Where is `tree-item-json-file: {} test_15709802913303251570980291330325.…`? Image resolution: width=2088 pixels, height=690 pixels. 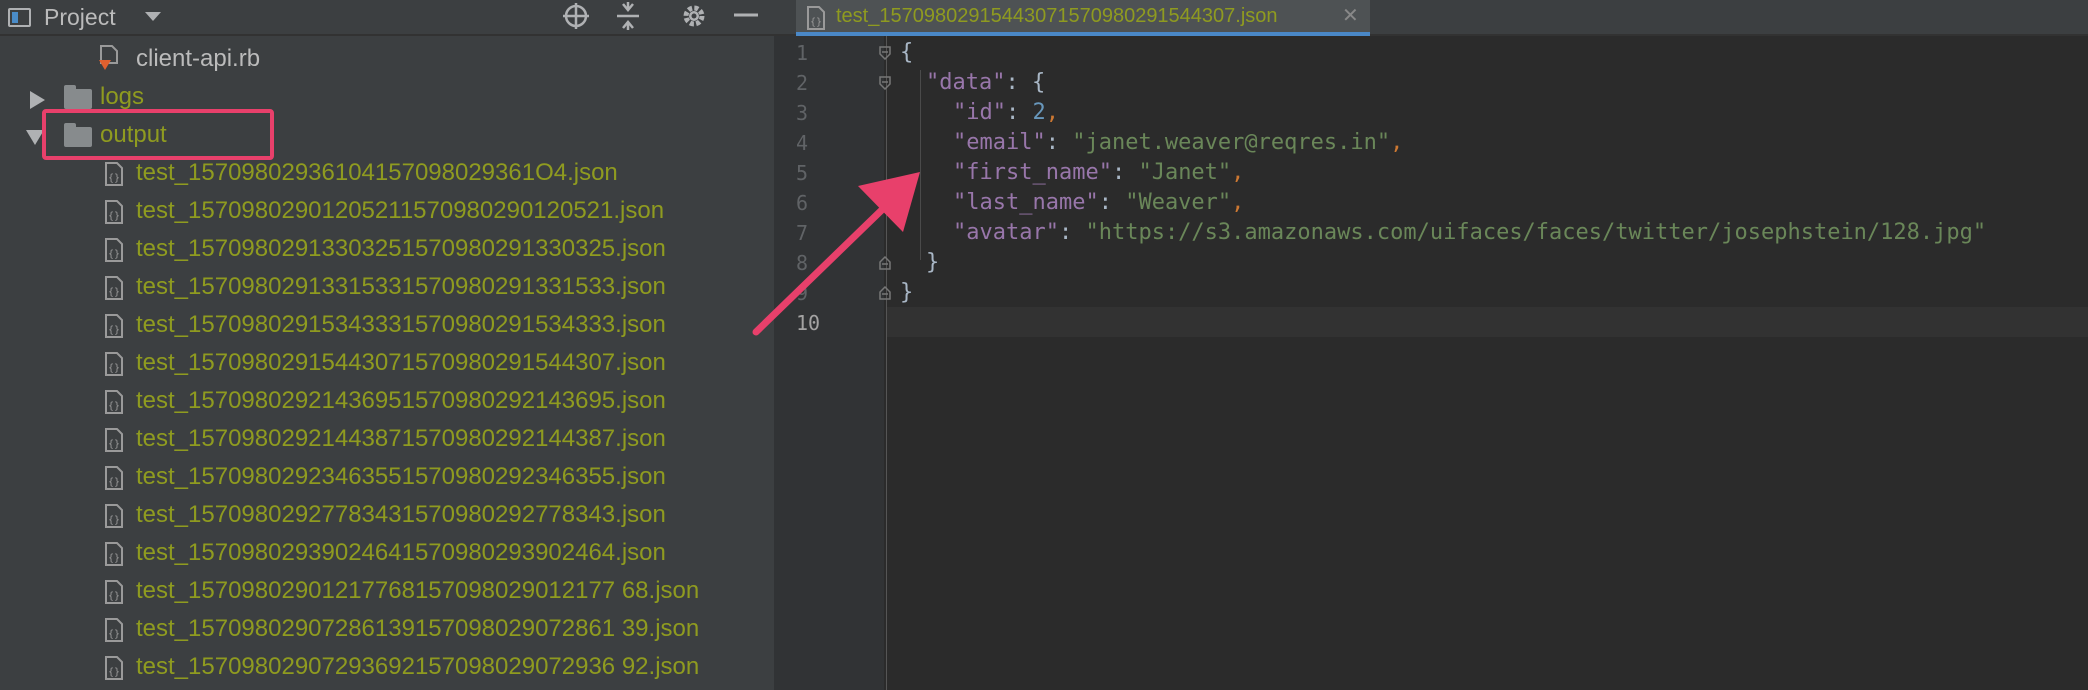 tree-item-json-file: {} test_15709802913303251570980291330325.… is located at coordinates (387, 249).